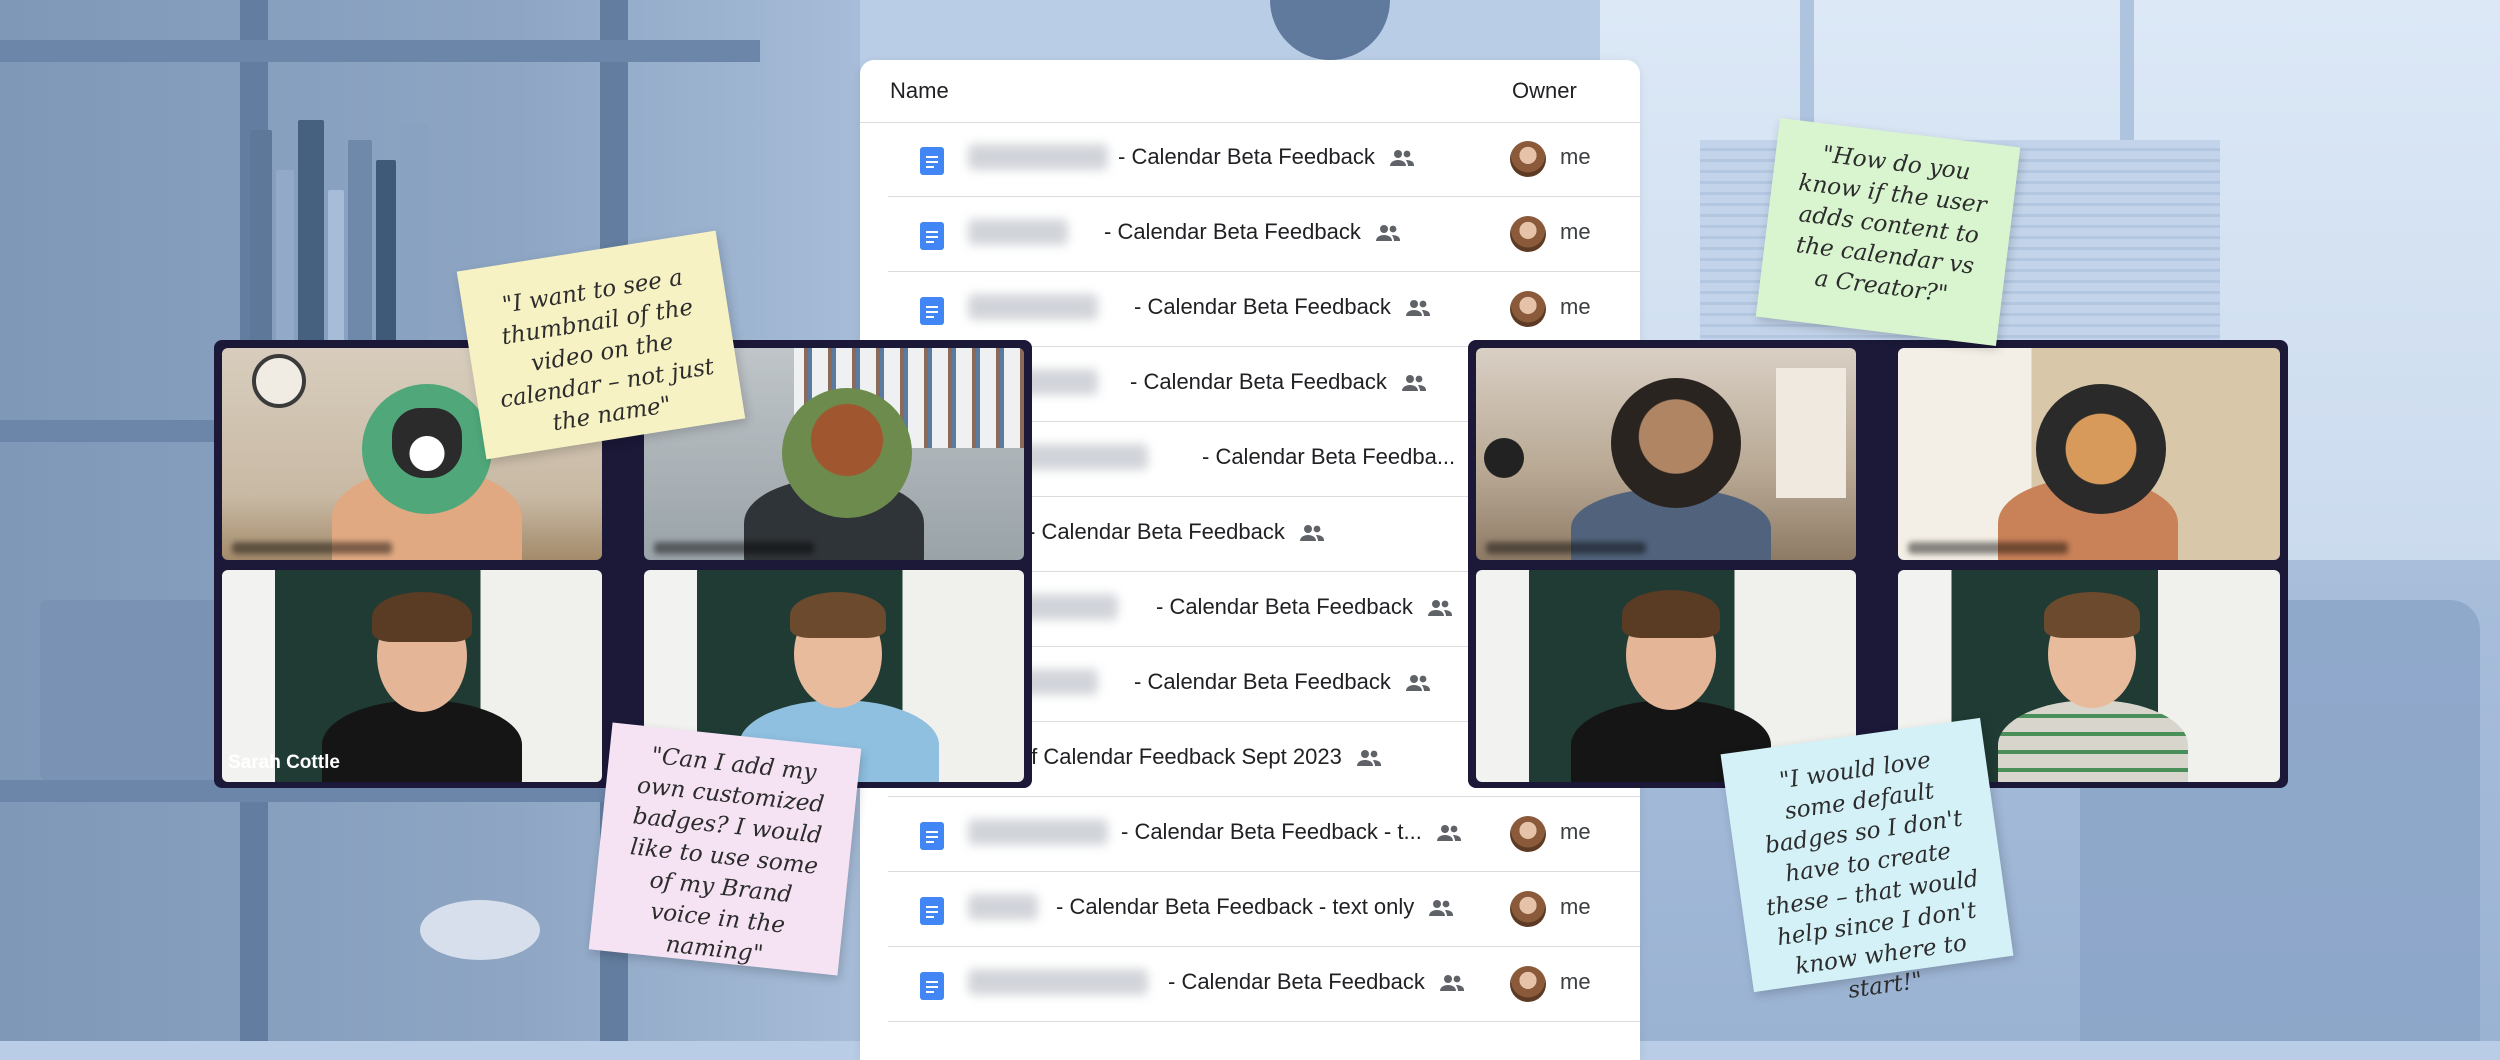 This screenshot has width=2500, height=1060. Describe the element at coordinates (1878, 564) in the screenshot. I see `video-call-right` at that location.